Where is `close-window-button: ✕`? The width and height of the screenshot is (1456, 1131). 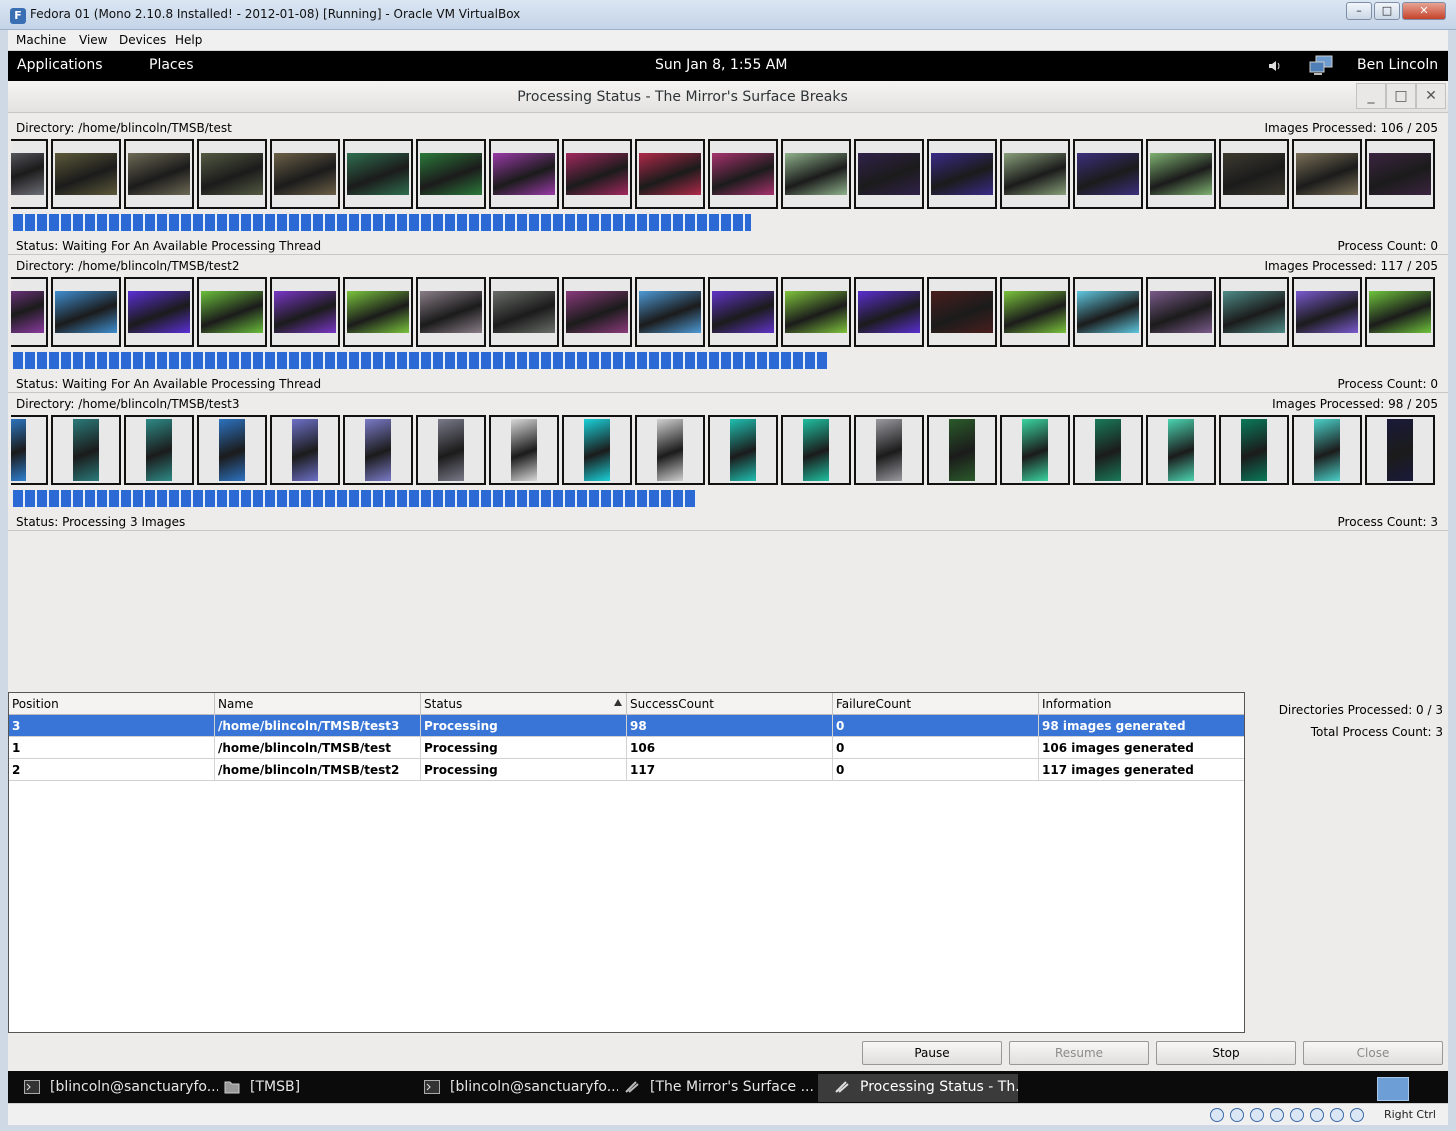
close-window-button: ✕ is located at coordinates (1424, 11).